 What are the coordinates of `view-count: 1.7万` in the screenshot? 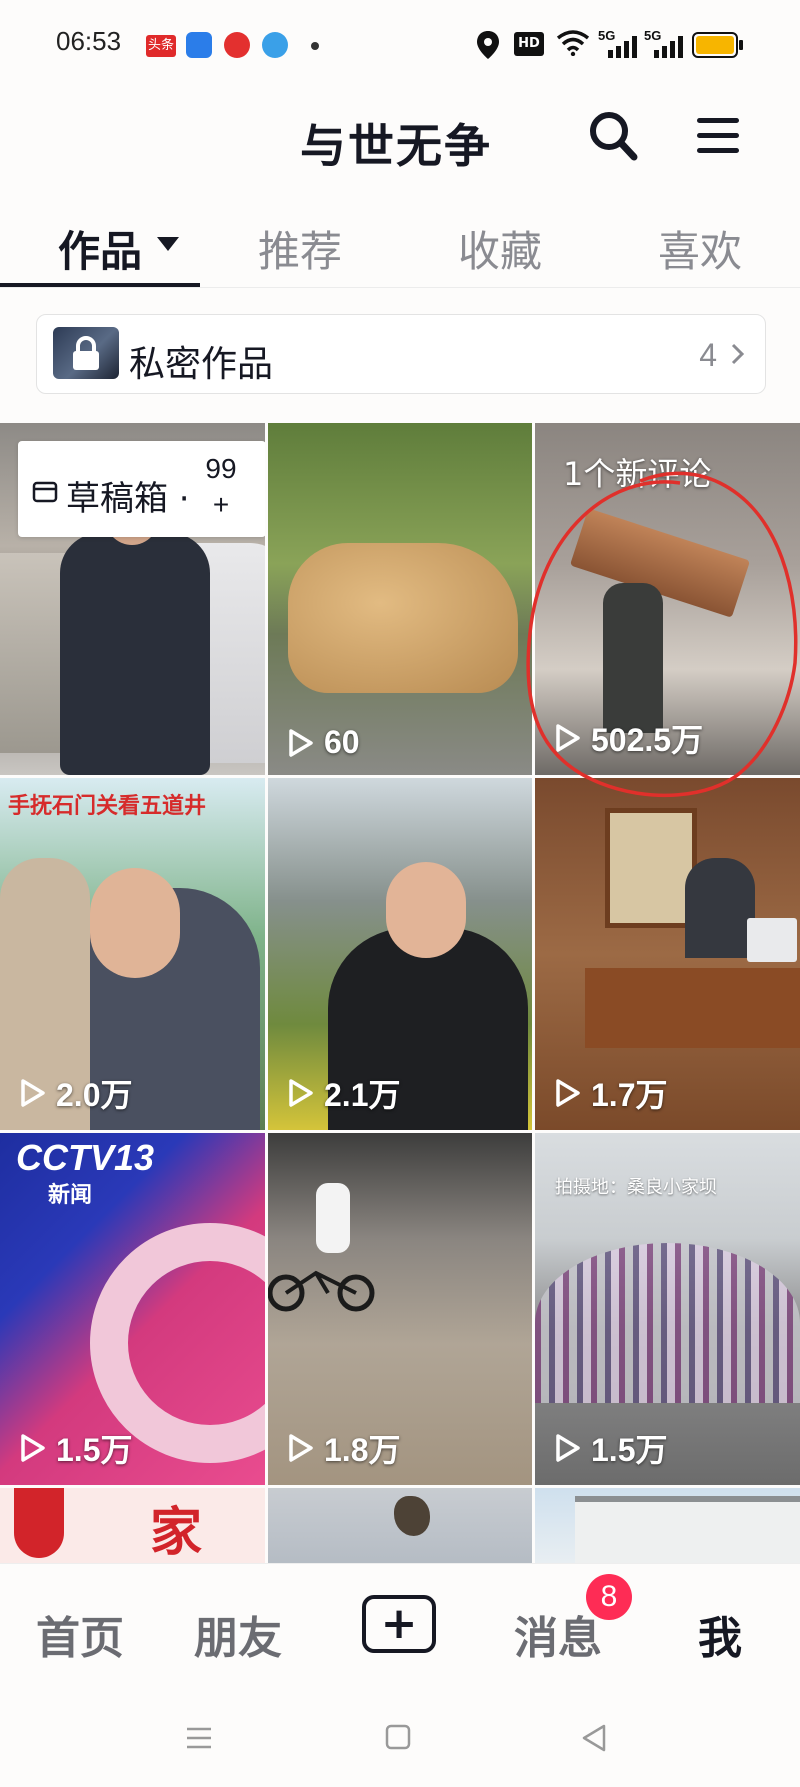 It's located at (609, 1093).